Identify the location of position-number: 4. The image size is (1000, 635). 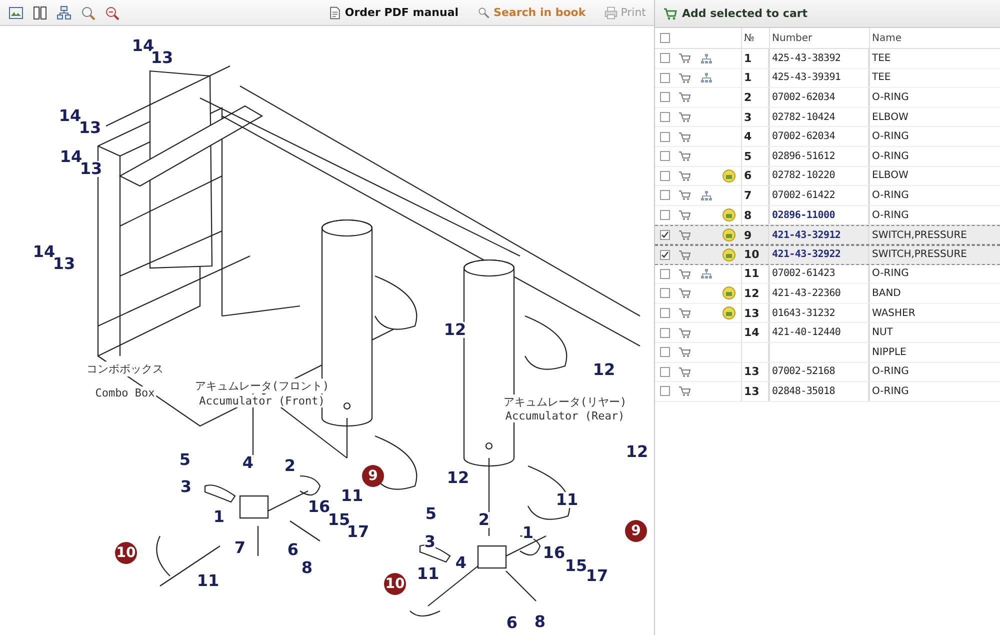
(748, 137).